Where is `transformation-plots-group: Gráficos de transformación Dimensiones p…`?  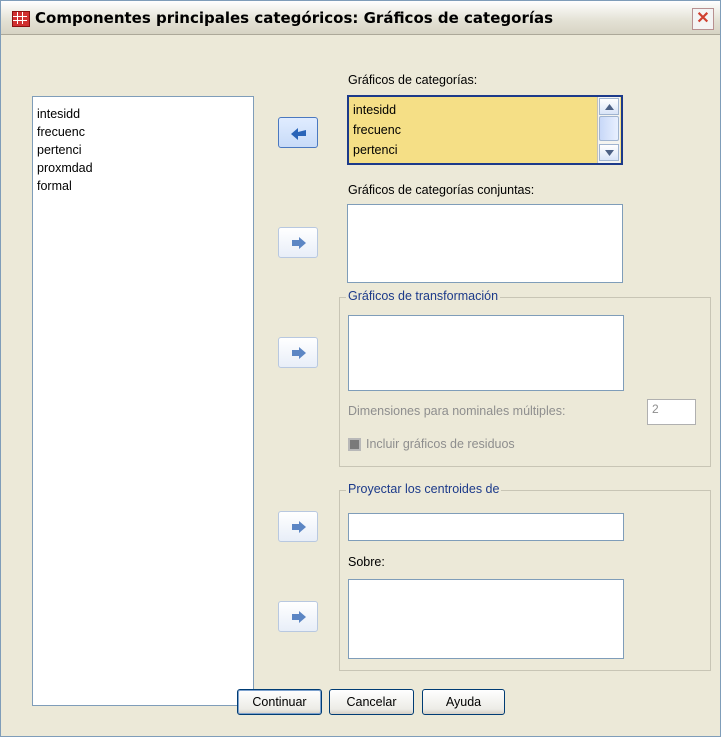 transformation-plots-group: Gráficos de transformación Dimensiones p… is located at coordinates (525, 378).